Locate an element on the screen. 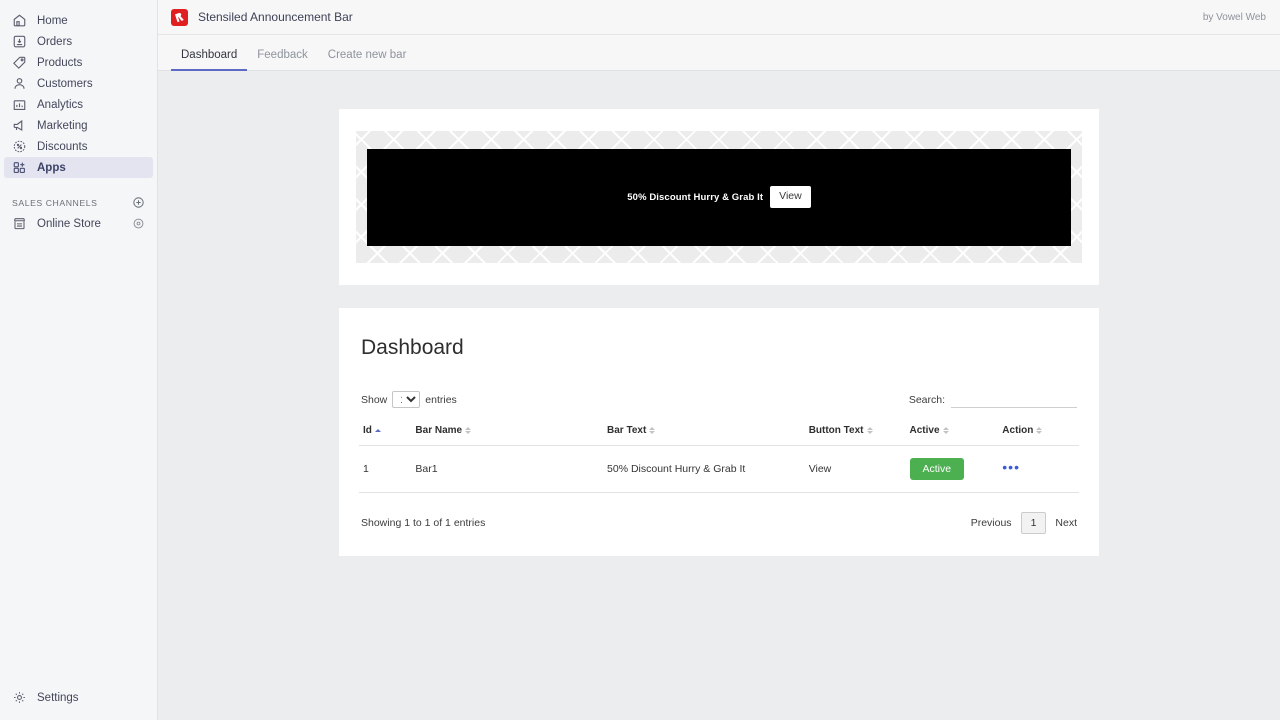 The width and height of the screenshot is (1280, 720). column-label: Bar Name is located at coordinates (439, 430).